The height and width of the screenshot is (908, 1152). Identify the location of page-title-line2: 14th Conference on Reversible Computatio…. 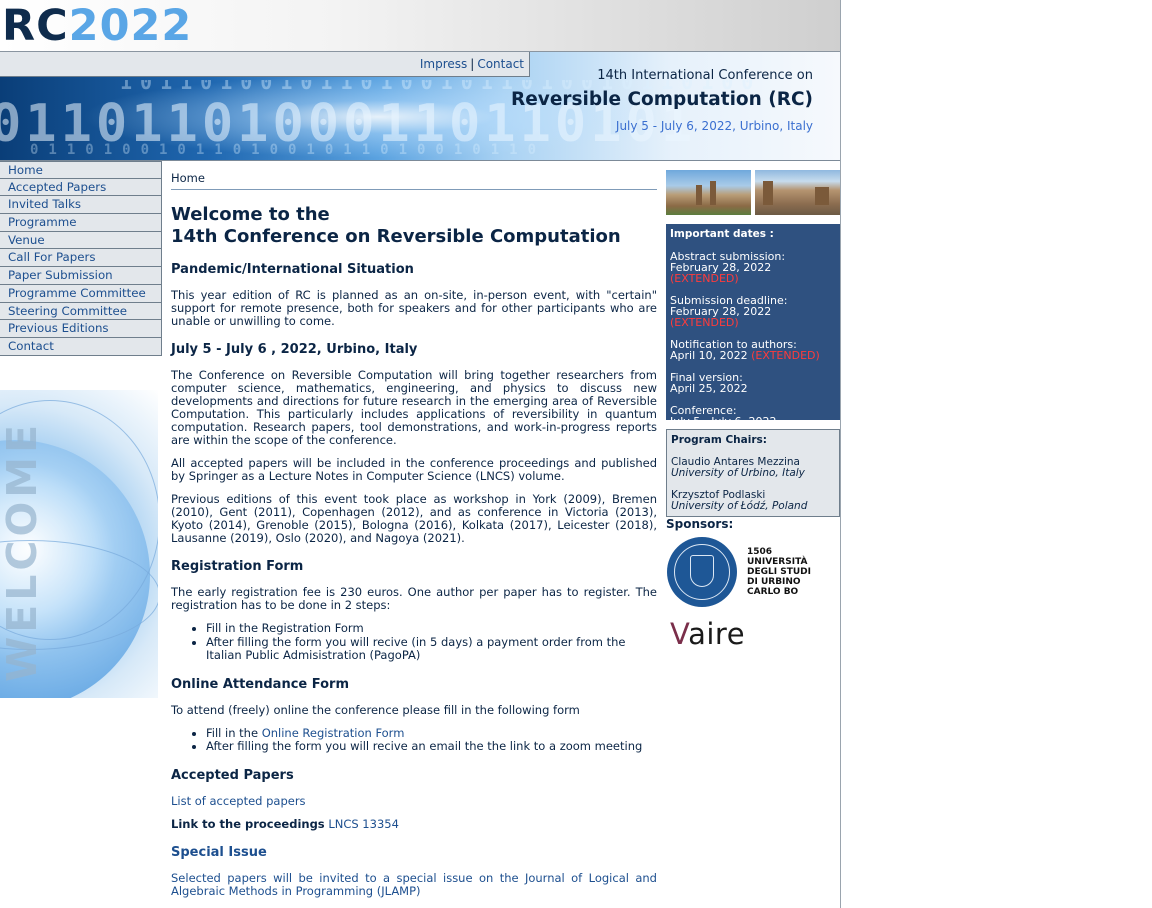
(396, 236).